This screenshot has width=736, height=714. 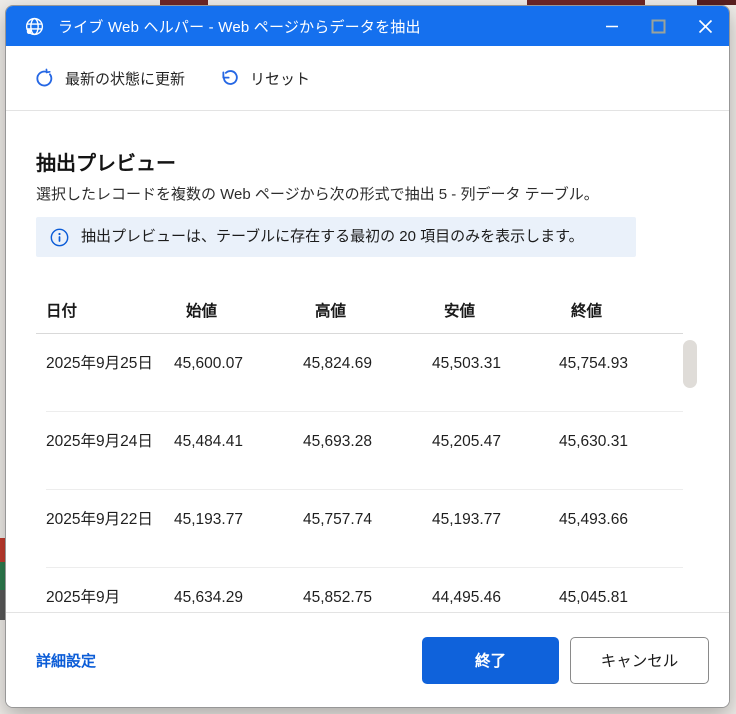 I want to click on cell-close: 45,045.81, so click(x=593, y=597).